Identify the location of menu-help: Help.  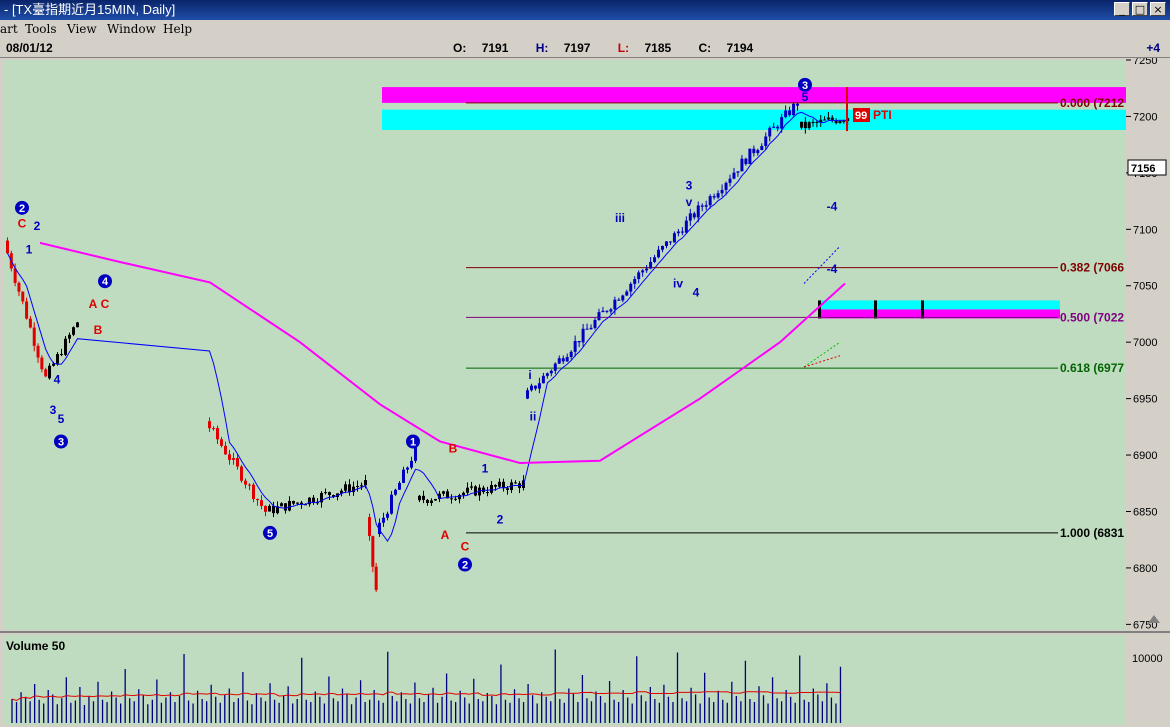
(177, 29).